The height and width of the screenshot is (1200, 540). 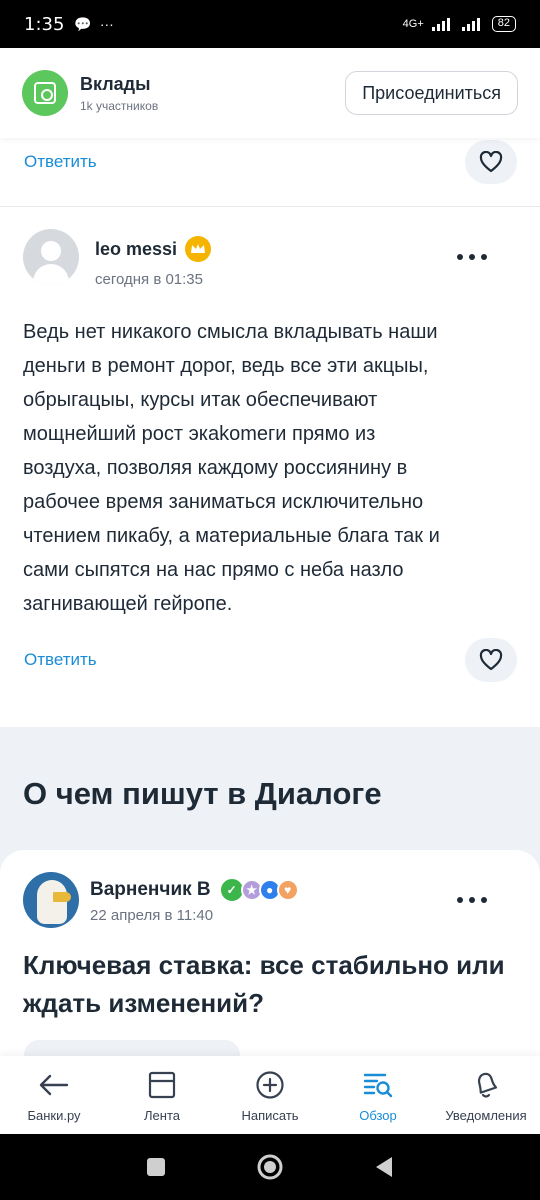 I want to click on post-more-options-icon, so click(x=472, y=900).